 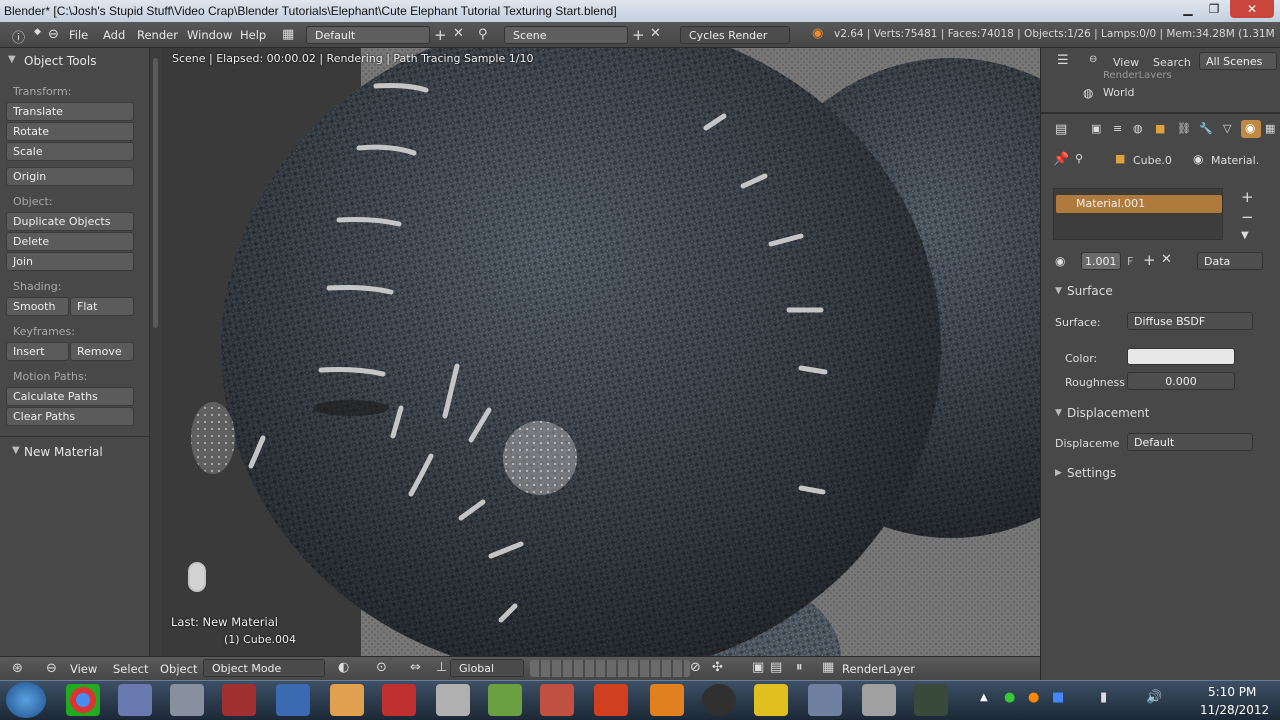 What do you see at coordinates (63, 452) in the screenshot?
I see `new-material-panel-header: New Material` at bounding box center [63, 452].